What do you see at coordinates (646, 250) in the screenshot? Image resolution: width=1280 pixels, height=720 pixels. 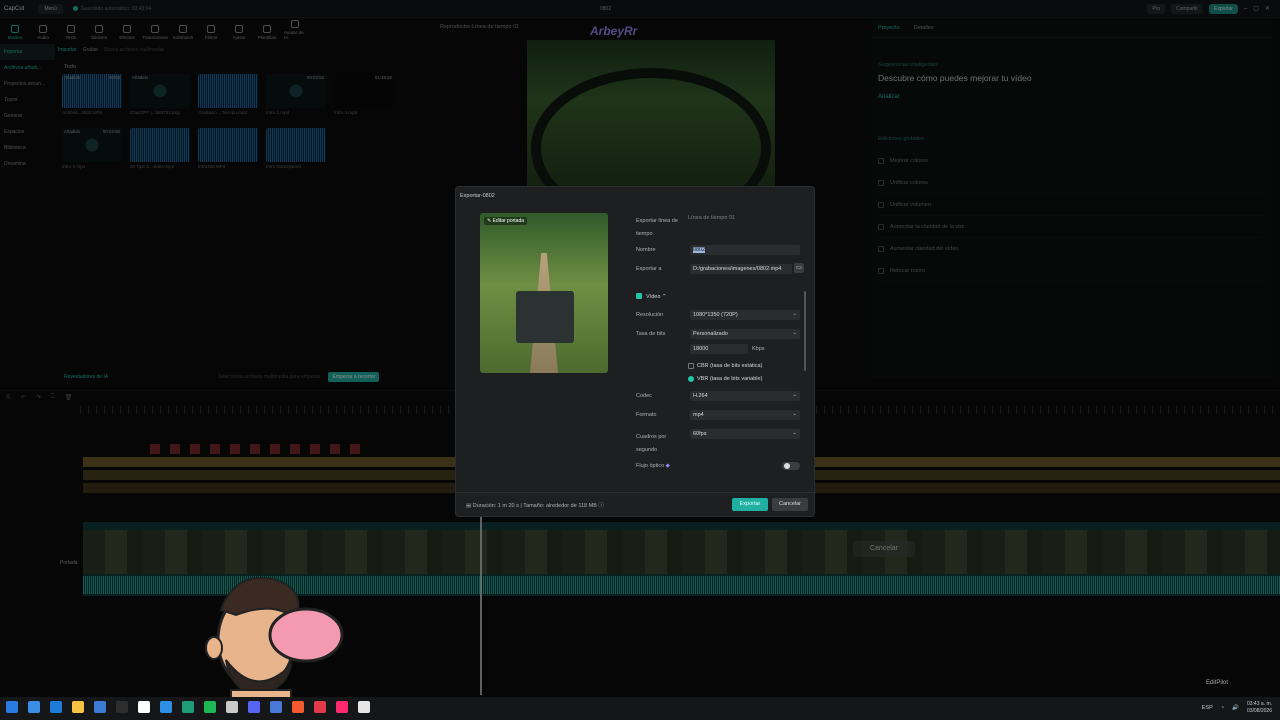 I see `name-row: Nombre` at bounding box center [646, 250].